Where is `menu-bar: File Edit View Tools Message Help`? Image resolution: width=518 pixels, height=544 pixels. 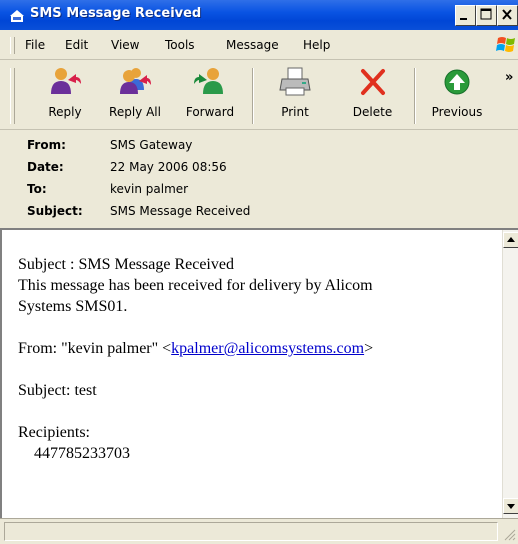
menu-bar: File Edit View Tools Message Help is located at coordinates (259, 45).